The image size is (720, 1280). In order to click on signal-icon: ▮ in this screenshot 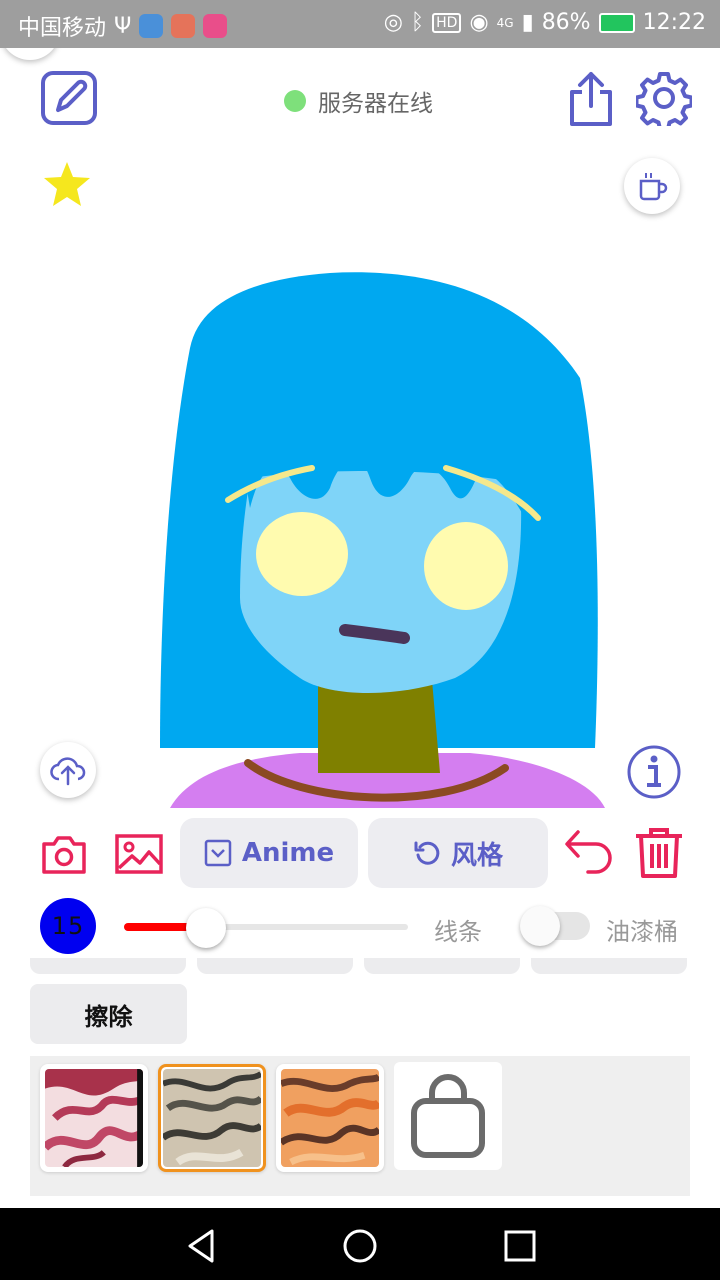, I will do `click(527, 22)`.